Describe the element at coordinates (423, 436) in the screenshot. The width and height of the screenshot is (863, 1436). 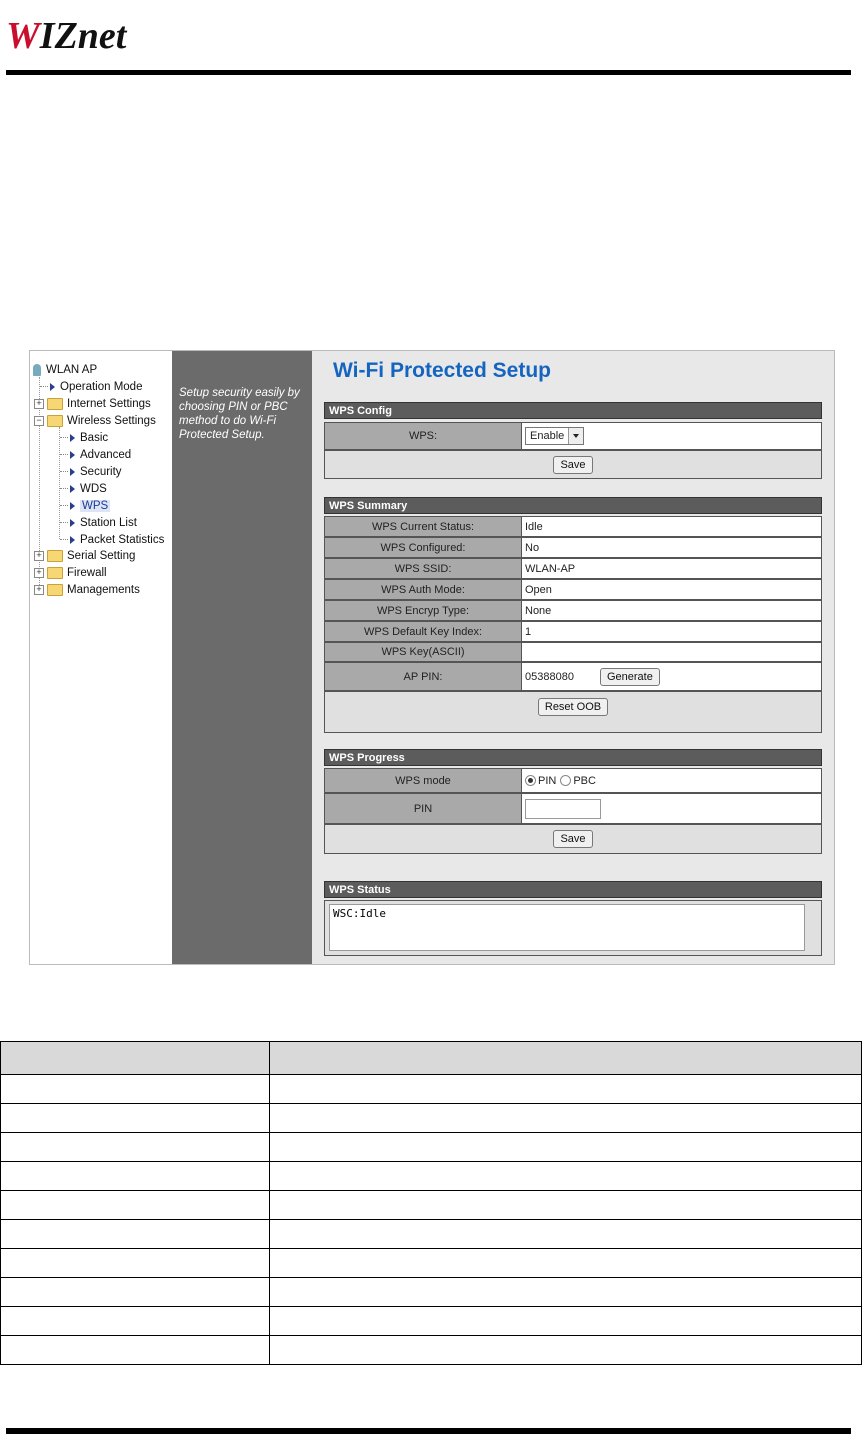
I see `wps-label: WPS:` at that location.